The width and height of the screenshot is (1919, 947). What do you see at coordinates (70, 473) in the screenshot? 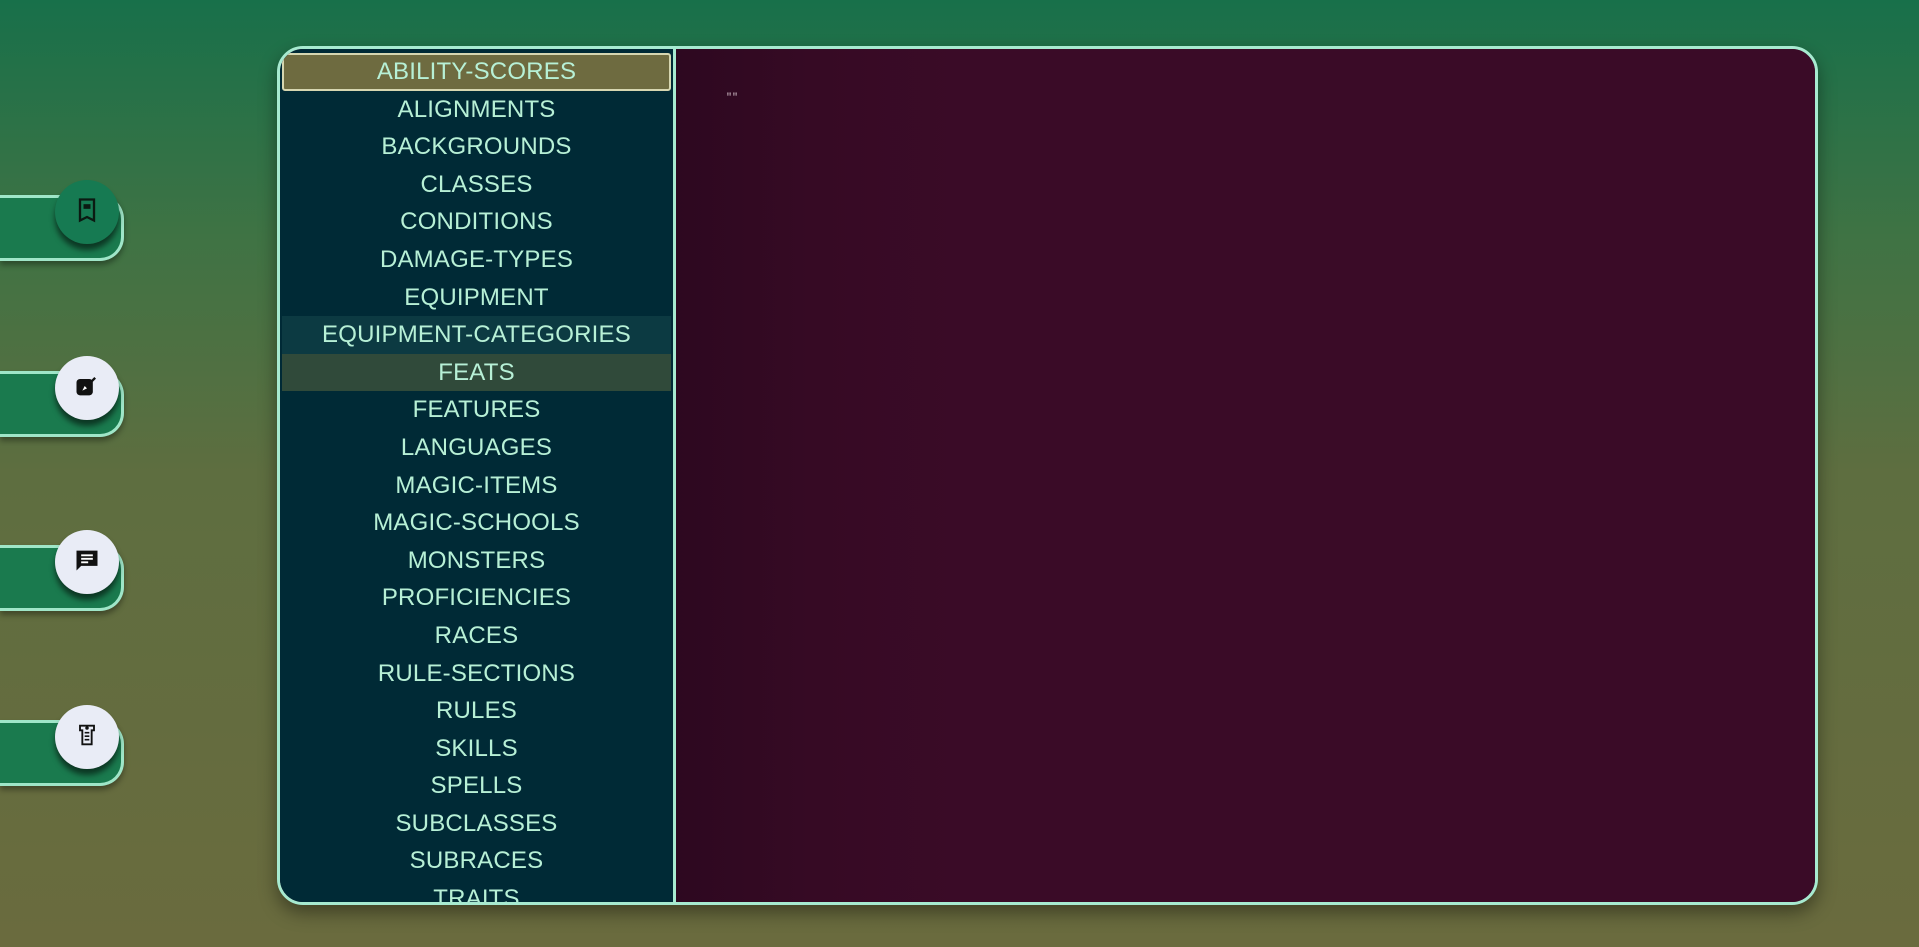
I see `side-nav` at bounding box center [70, 473].